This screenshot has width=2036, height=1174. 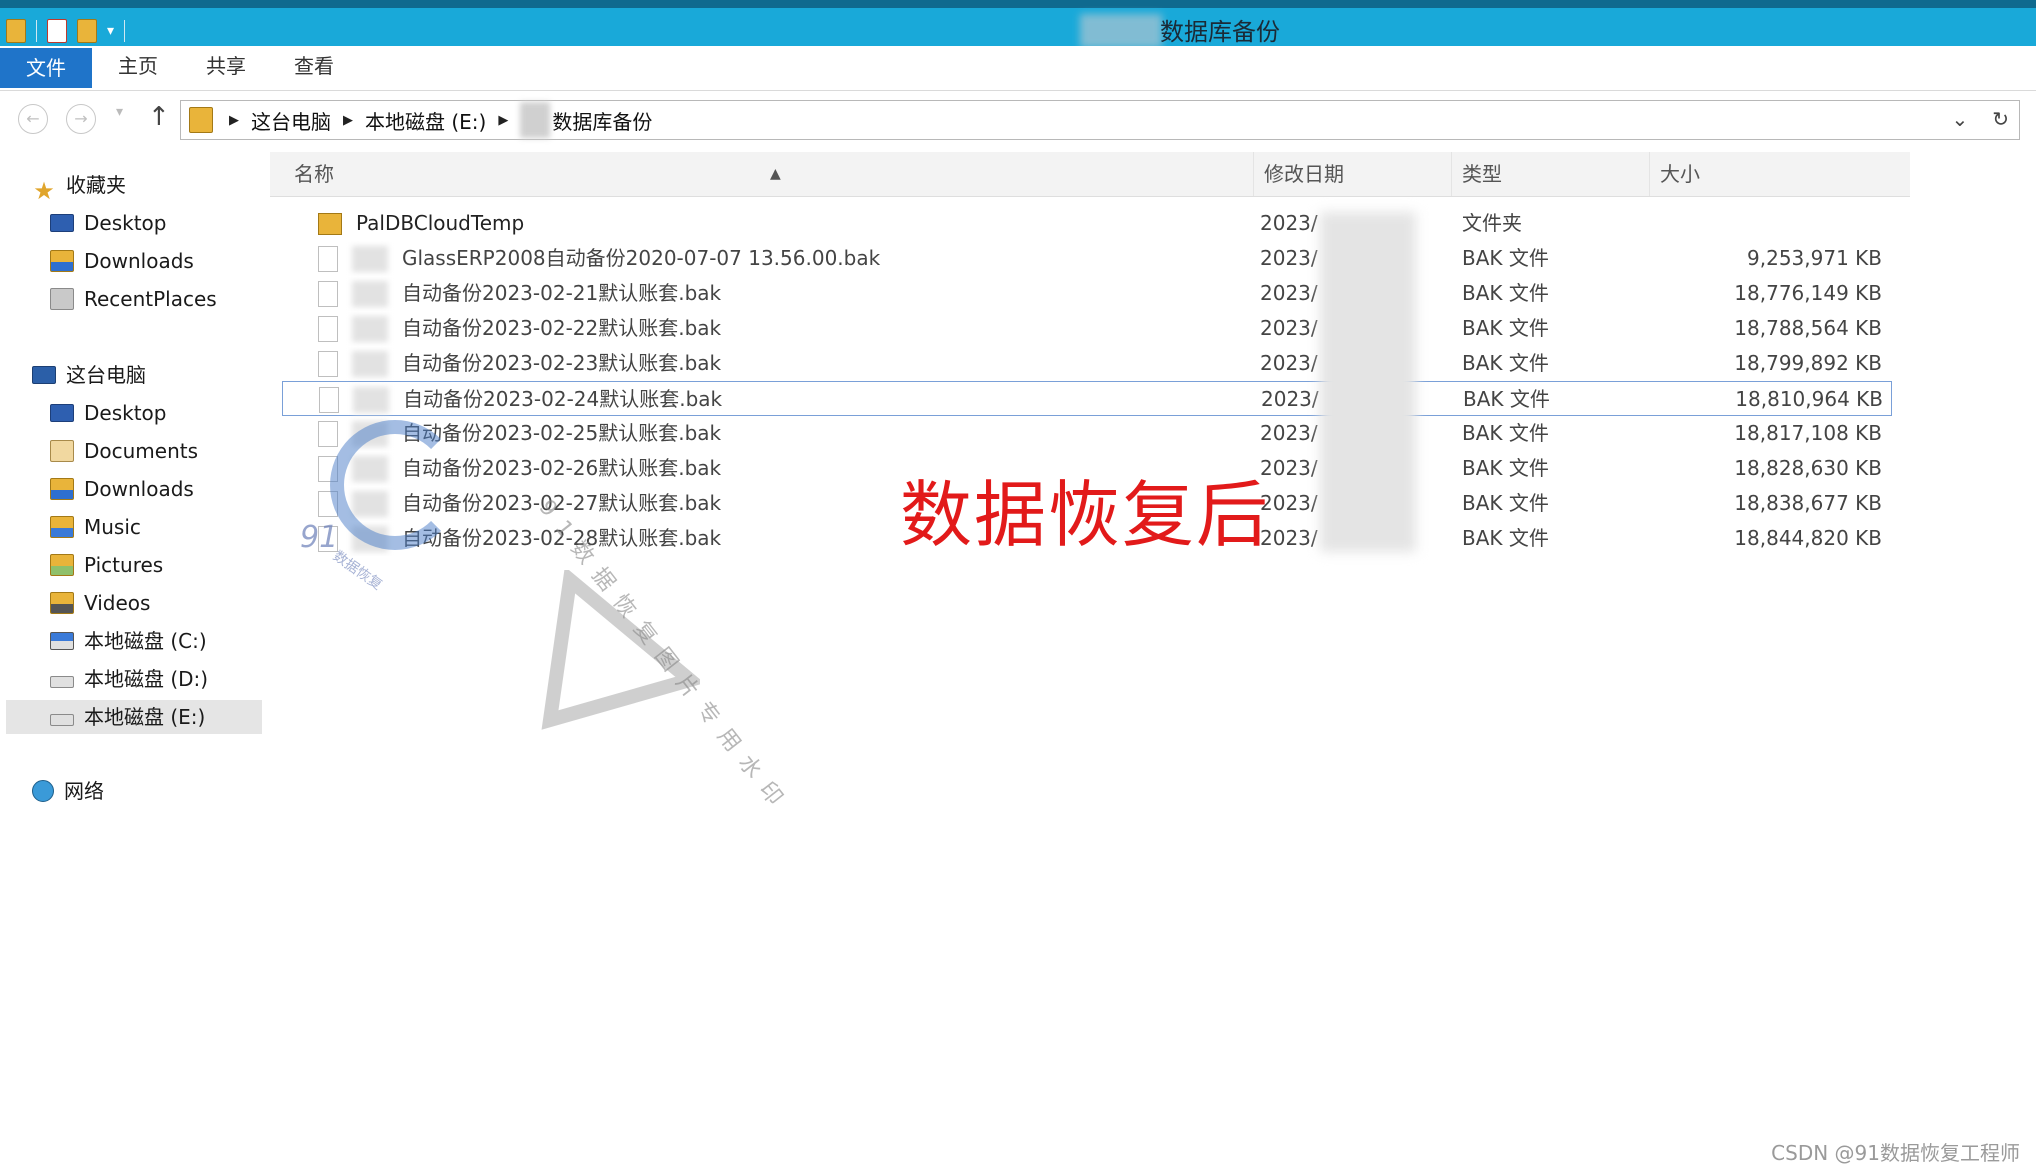 I want to click on file-size: 18,799,892 KB, so click(x=1808, y=363).